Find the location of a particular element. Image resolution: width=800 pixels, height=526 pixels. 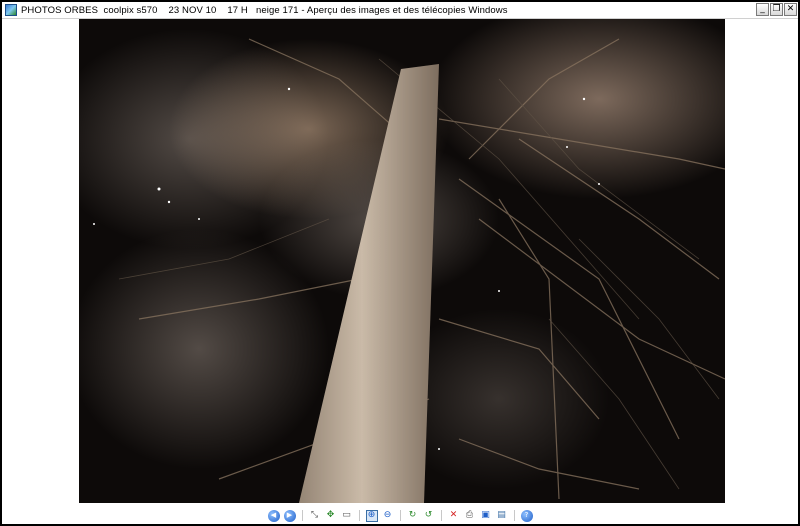

help-icon: ? is located at coordinates (526, 515).